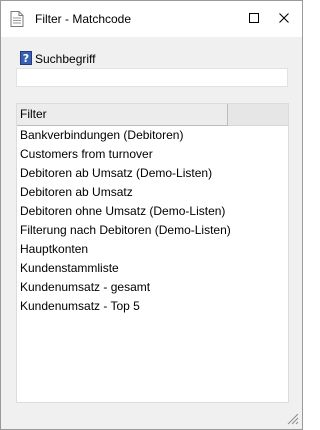 This screenshot has width=320, height=430. What do you see at coordinates (124, 230) in the screenshot?
I see `list-item: Filterung nach Debitoren (Demo-Listen)` at bounding box center [124, 230].